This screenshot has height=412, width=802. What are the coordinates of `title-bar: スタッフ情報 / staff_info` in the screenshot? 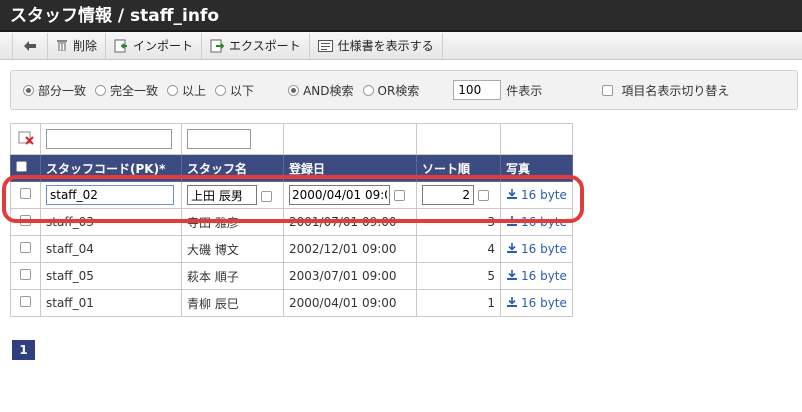 It's located at (401, 16).